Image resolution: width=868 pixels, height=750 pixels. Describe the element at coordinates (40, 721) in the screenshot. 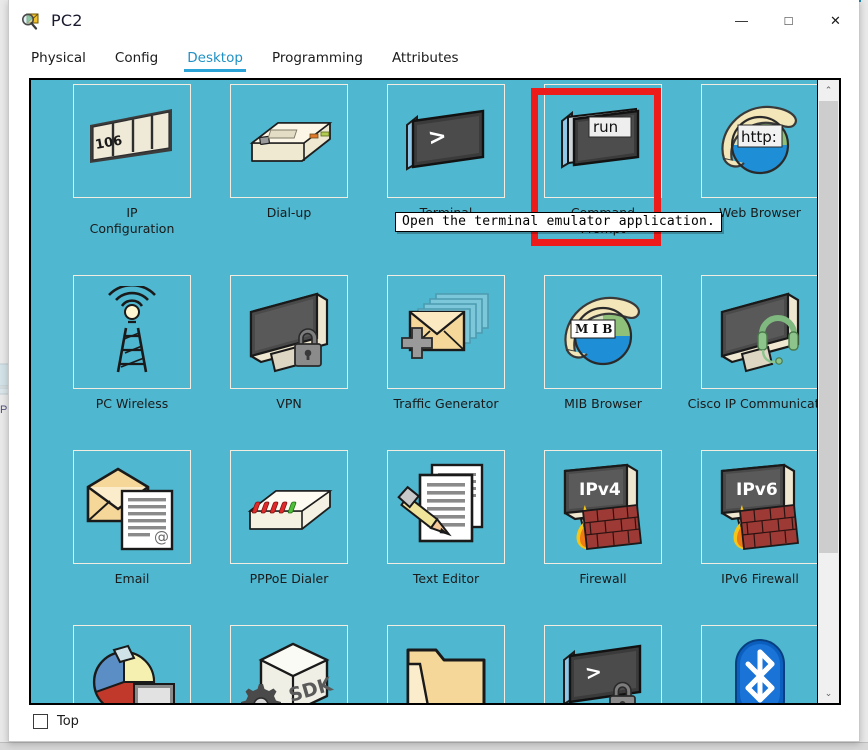

I see `top-checkbox` at that location.